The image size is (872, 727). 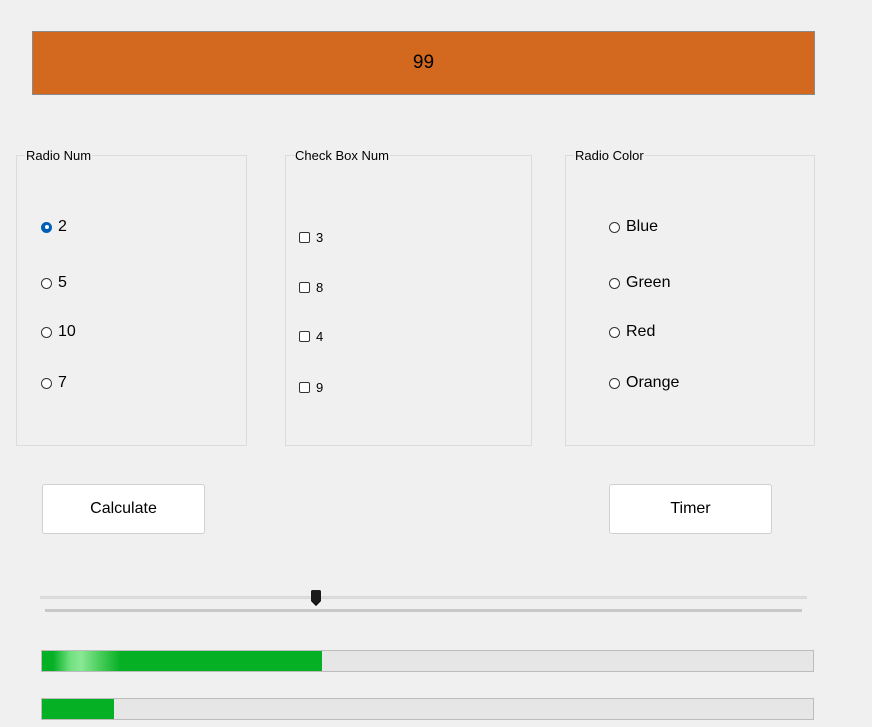 What do you see at coordinates (648, 282) in the screenshot?
I see `radio-color-label: Green` at bounding box center [648, 282].